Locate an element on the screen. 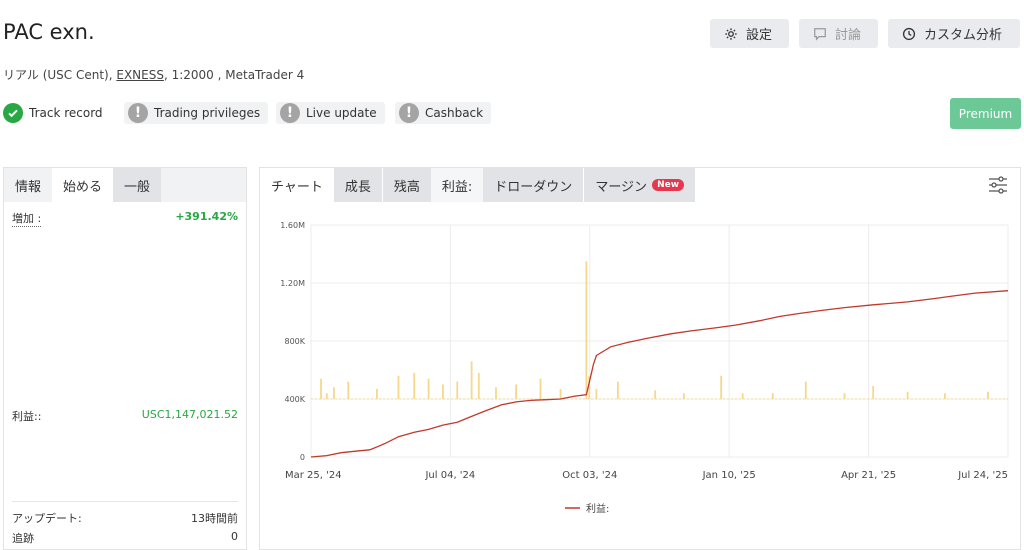  tab-drawdown: ドローダウン is located at coordinates (533, 185).